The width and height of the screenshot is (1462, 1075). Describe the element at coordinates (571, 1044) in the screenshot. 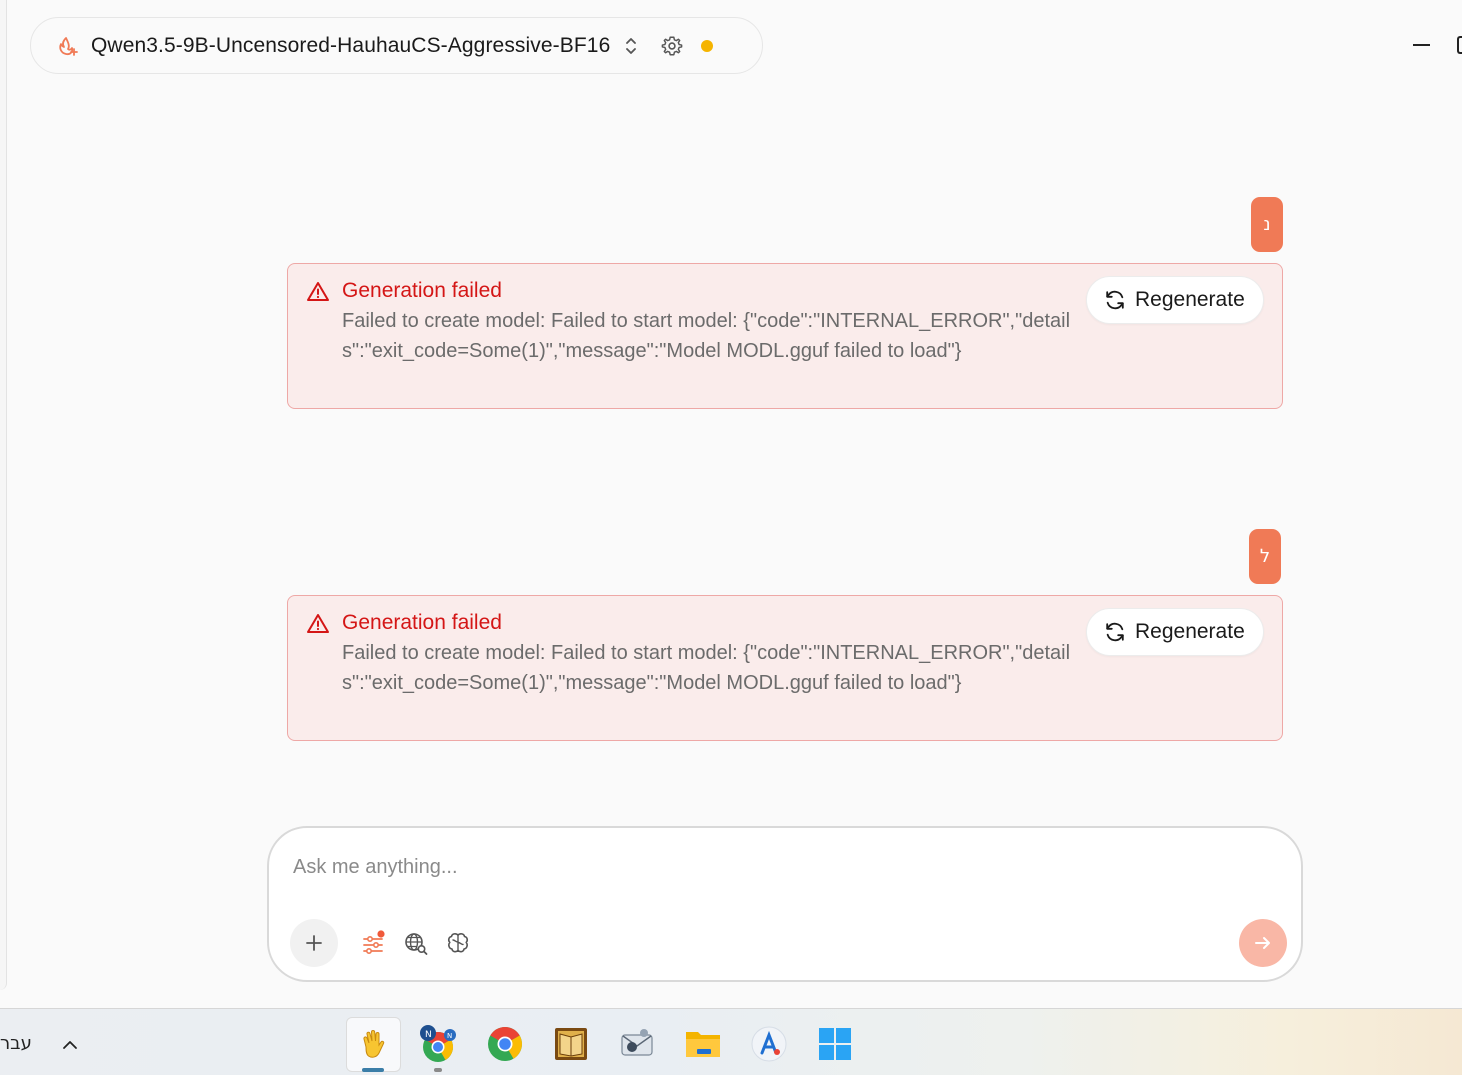

I see `book-app` at that location.